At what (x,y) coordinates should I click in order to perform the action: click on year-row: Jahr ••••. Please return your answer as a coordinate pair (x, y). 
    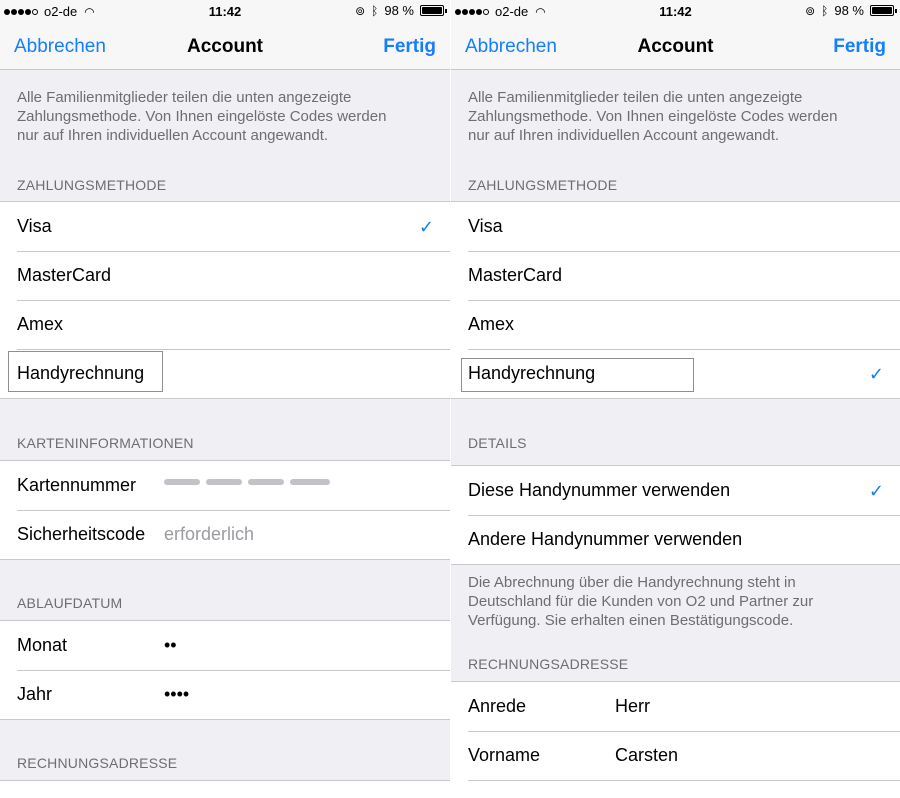
    Looking at the image, I should click on (225, 694).